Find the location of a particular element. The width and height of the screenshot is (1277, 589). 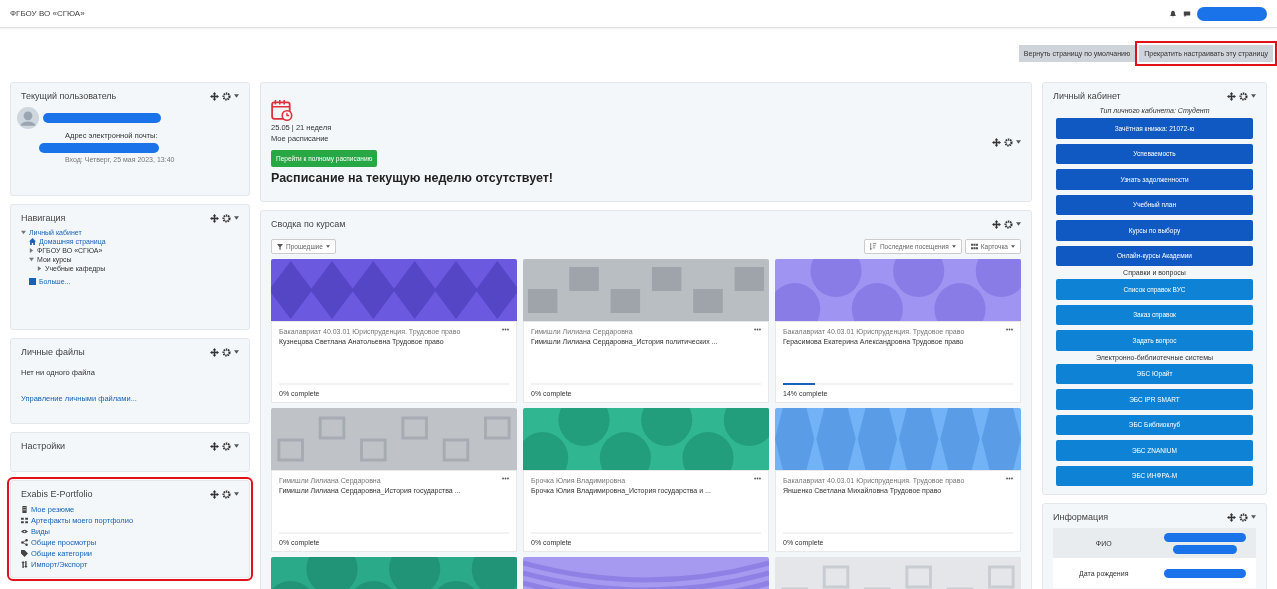

avatar-icon is located at coordinates (28, 118).